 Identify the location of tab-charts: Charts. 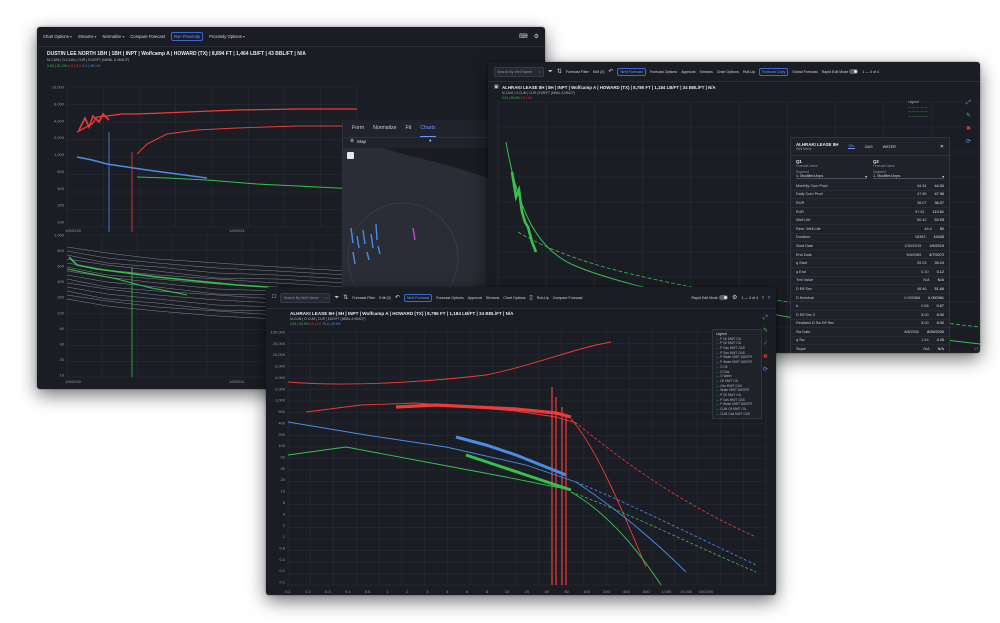
(428, 131).